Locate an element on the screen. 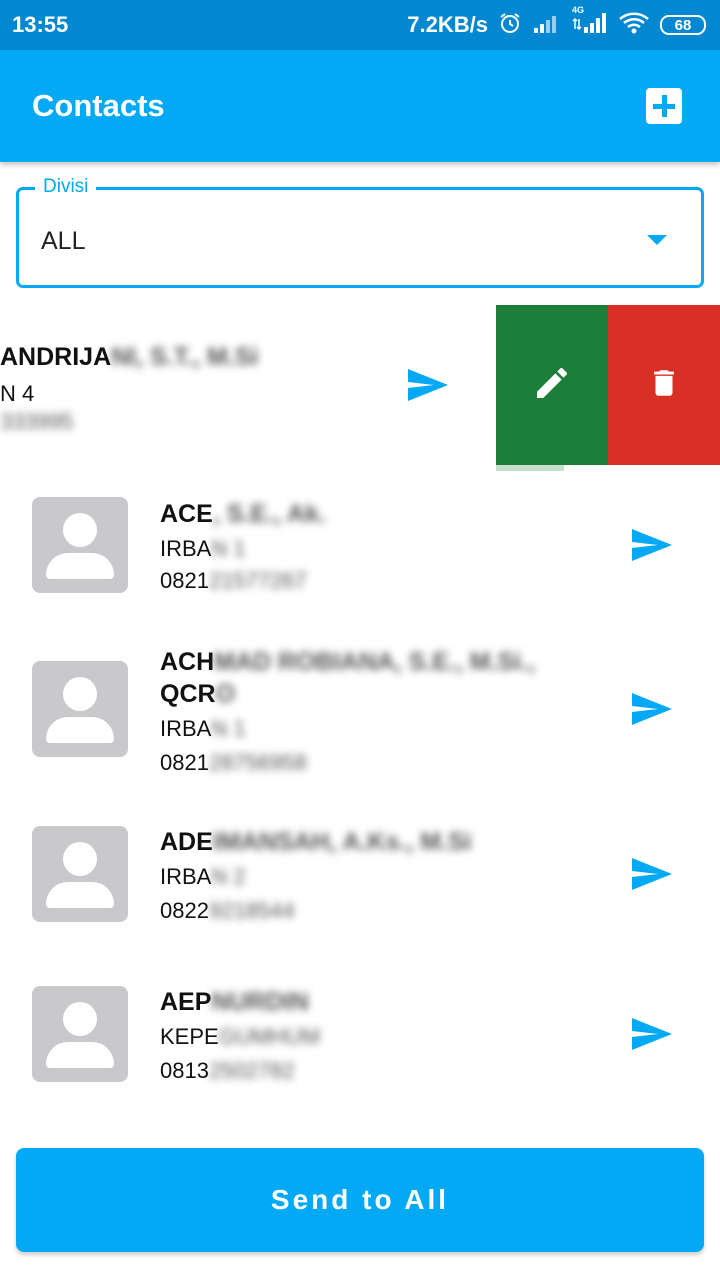  pencil-icon is located at coordinates (552, 385).